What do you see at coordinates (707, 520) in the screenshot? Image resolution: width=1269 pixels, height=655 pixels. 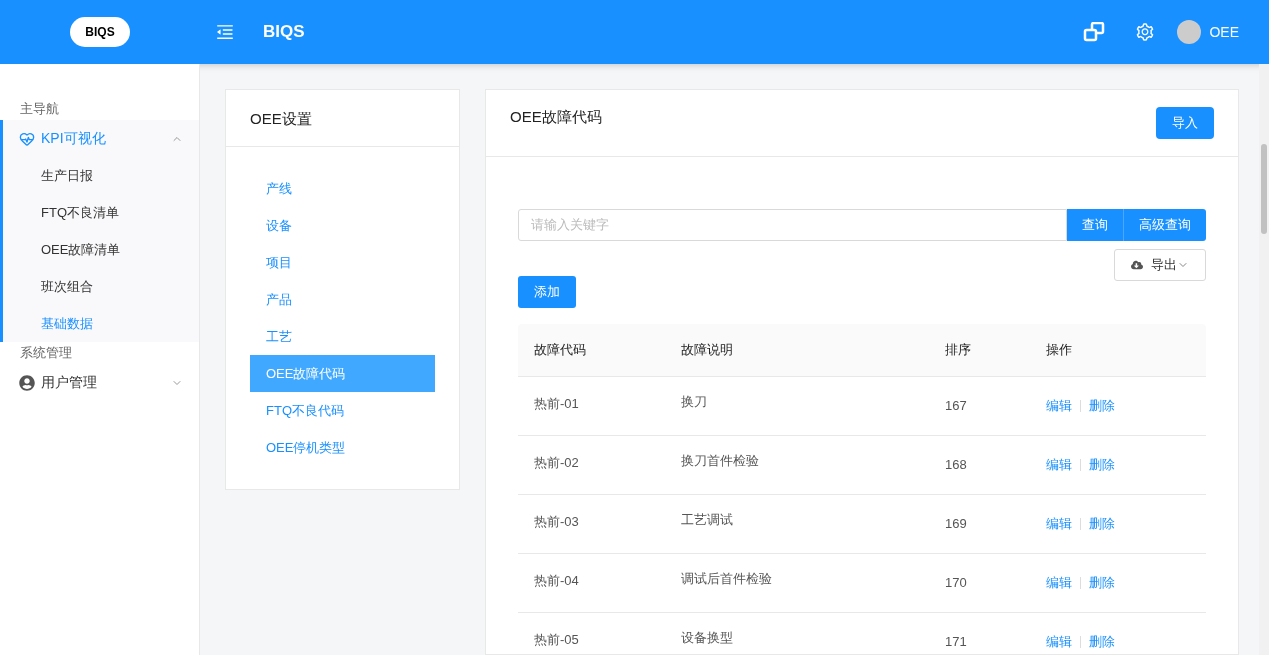 I see `table-cell: 工艺调试` at bounding box center [707, 520].